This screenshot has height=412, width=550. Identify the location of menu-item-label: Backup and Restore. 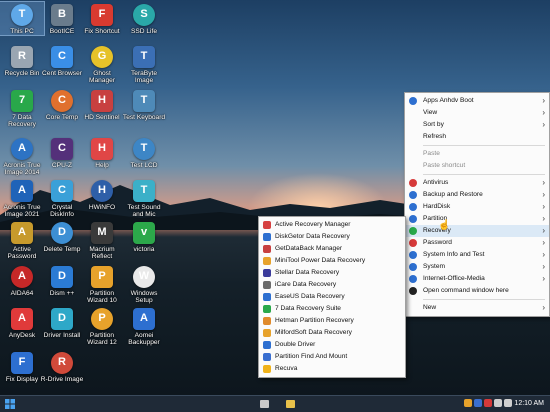
(453, 194).